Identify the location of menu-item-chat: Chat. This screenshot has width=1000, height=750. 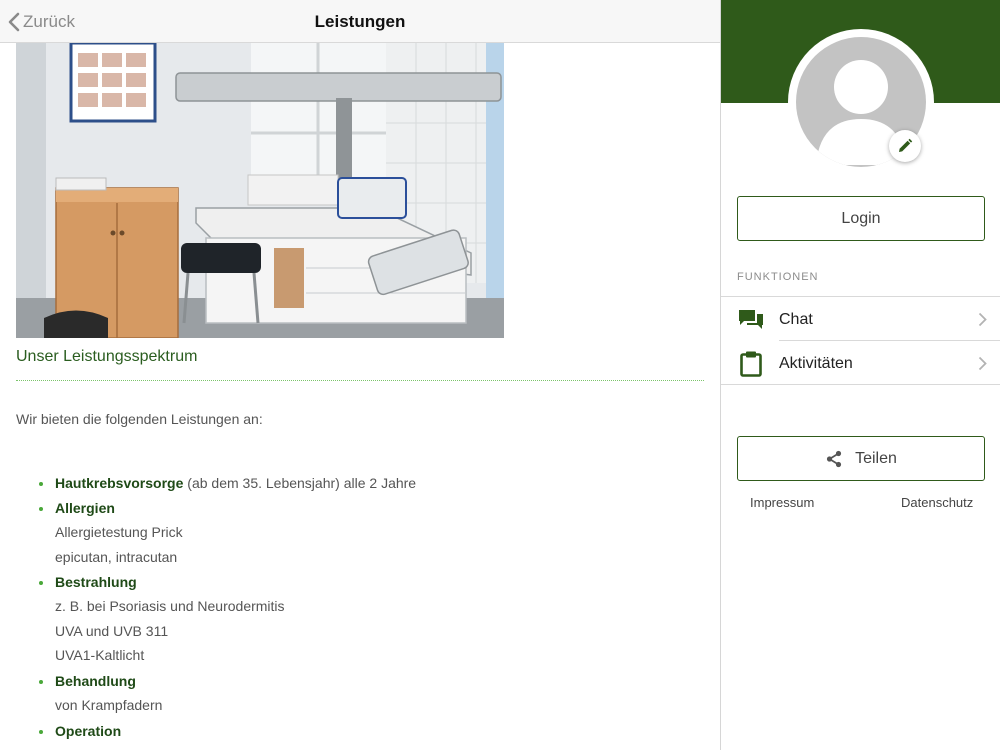
(860, 319).